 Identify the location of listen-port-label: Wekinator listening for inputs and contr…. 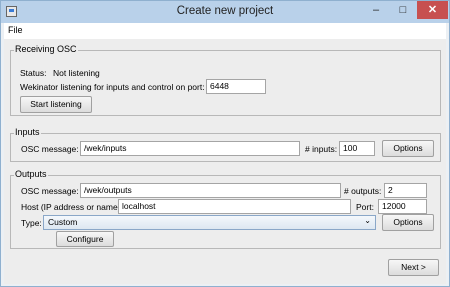
(112, 87).